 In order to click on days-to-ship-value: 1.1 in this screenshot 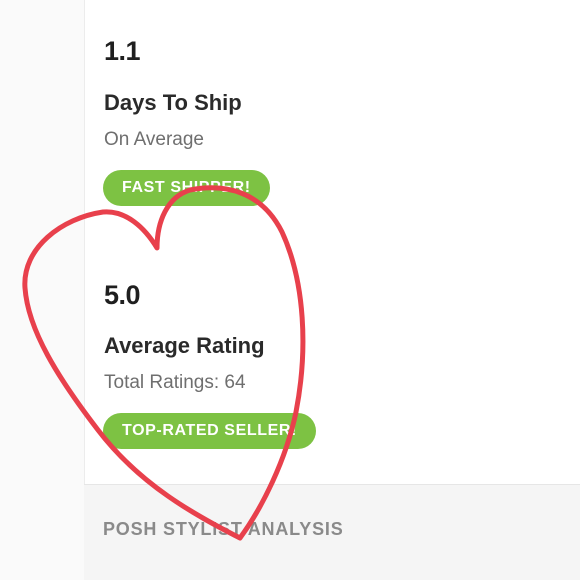, I will do `click(122, 51)`.